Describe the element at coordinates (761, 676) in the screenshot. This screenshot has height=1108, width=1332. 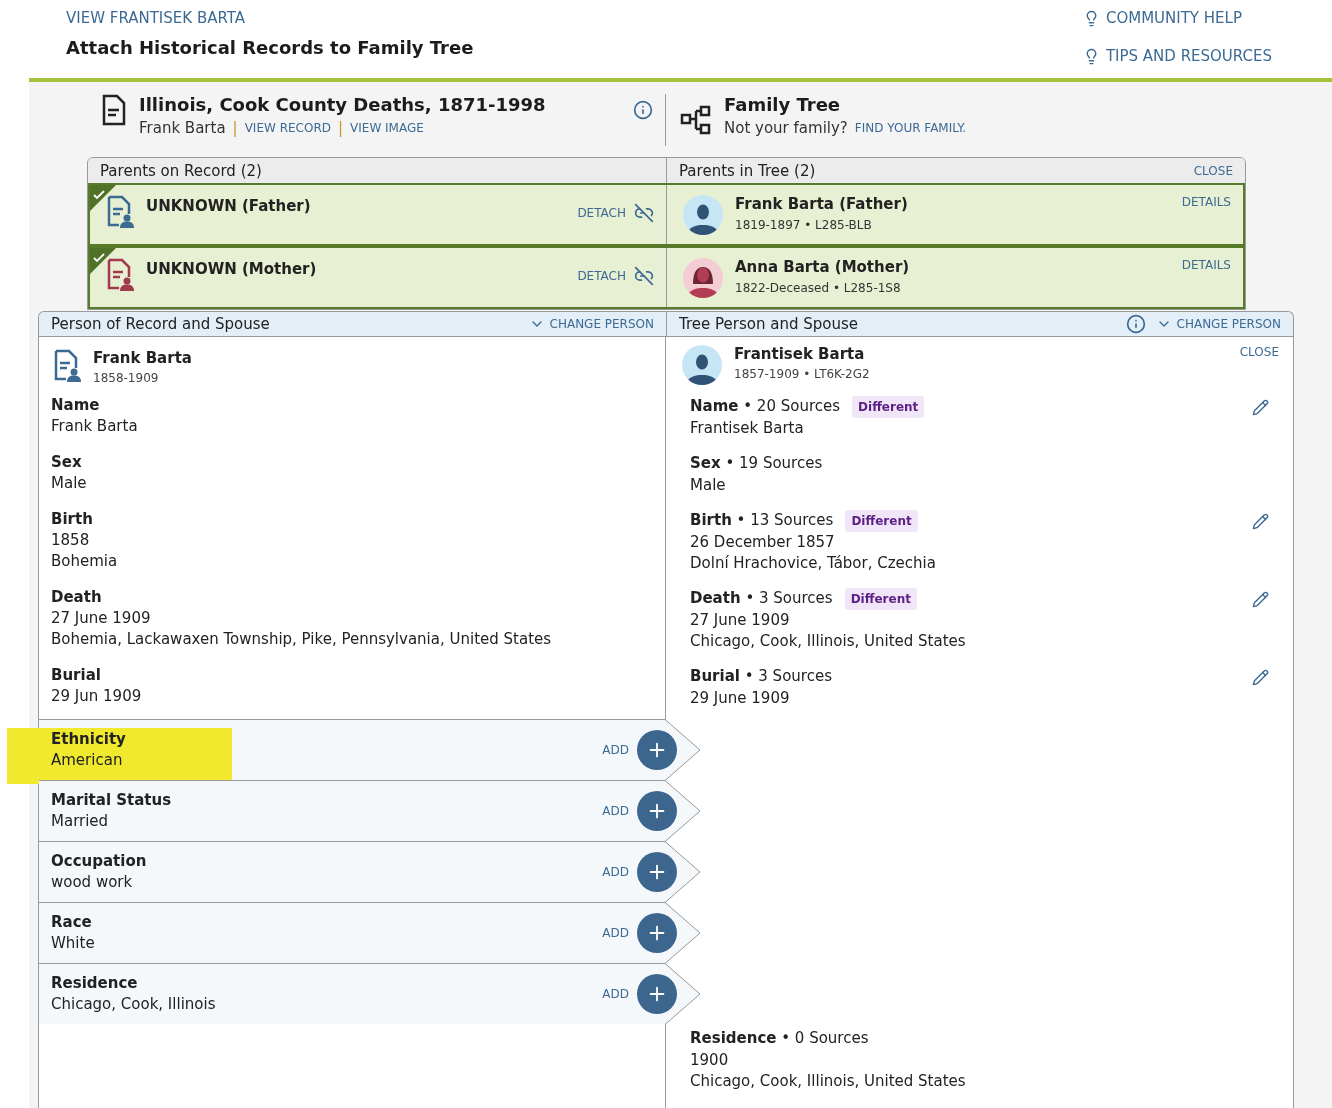
I see `fact-heading: Burial • 3 Sources` at that location.